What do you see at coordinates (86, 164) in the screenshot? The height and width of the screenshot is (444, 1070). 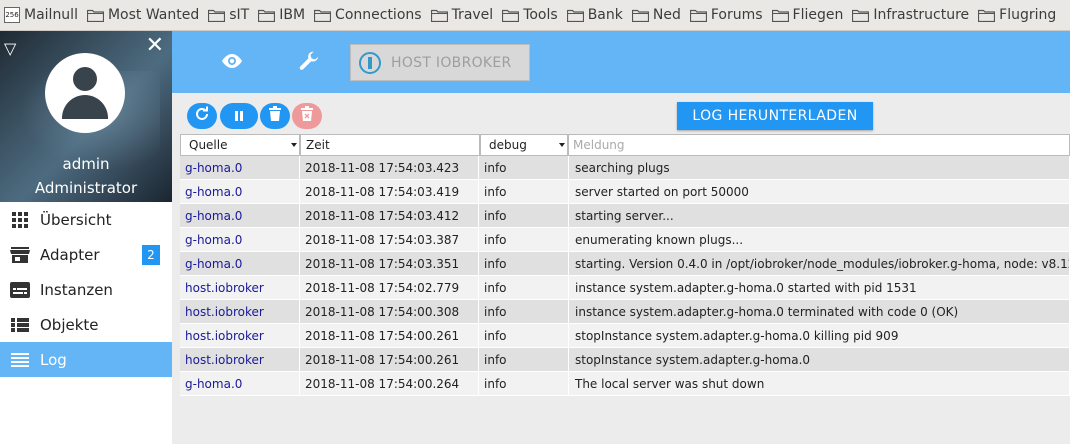 I see `user-name: admin` at bounding box center [86, 164].